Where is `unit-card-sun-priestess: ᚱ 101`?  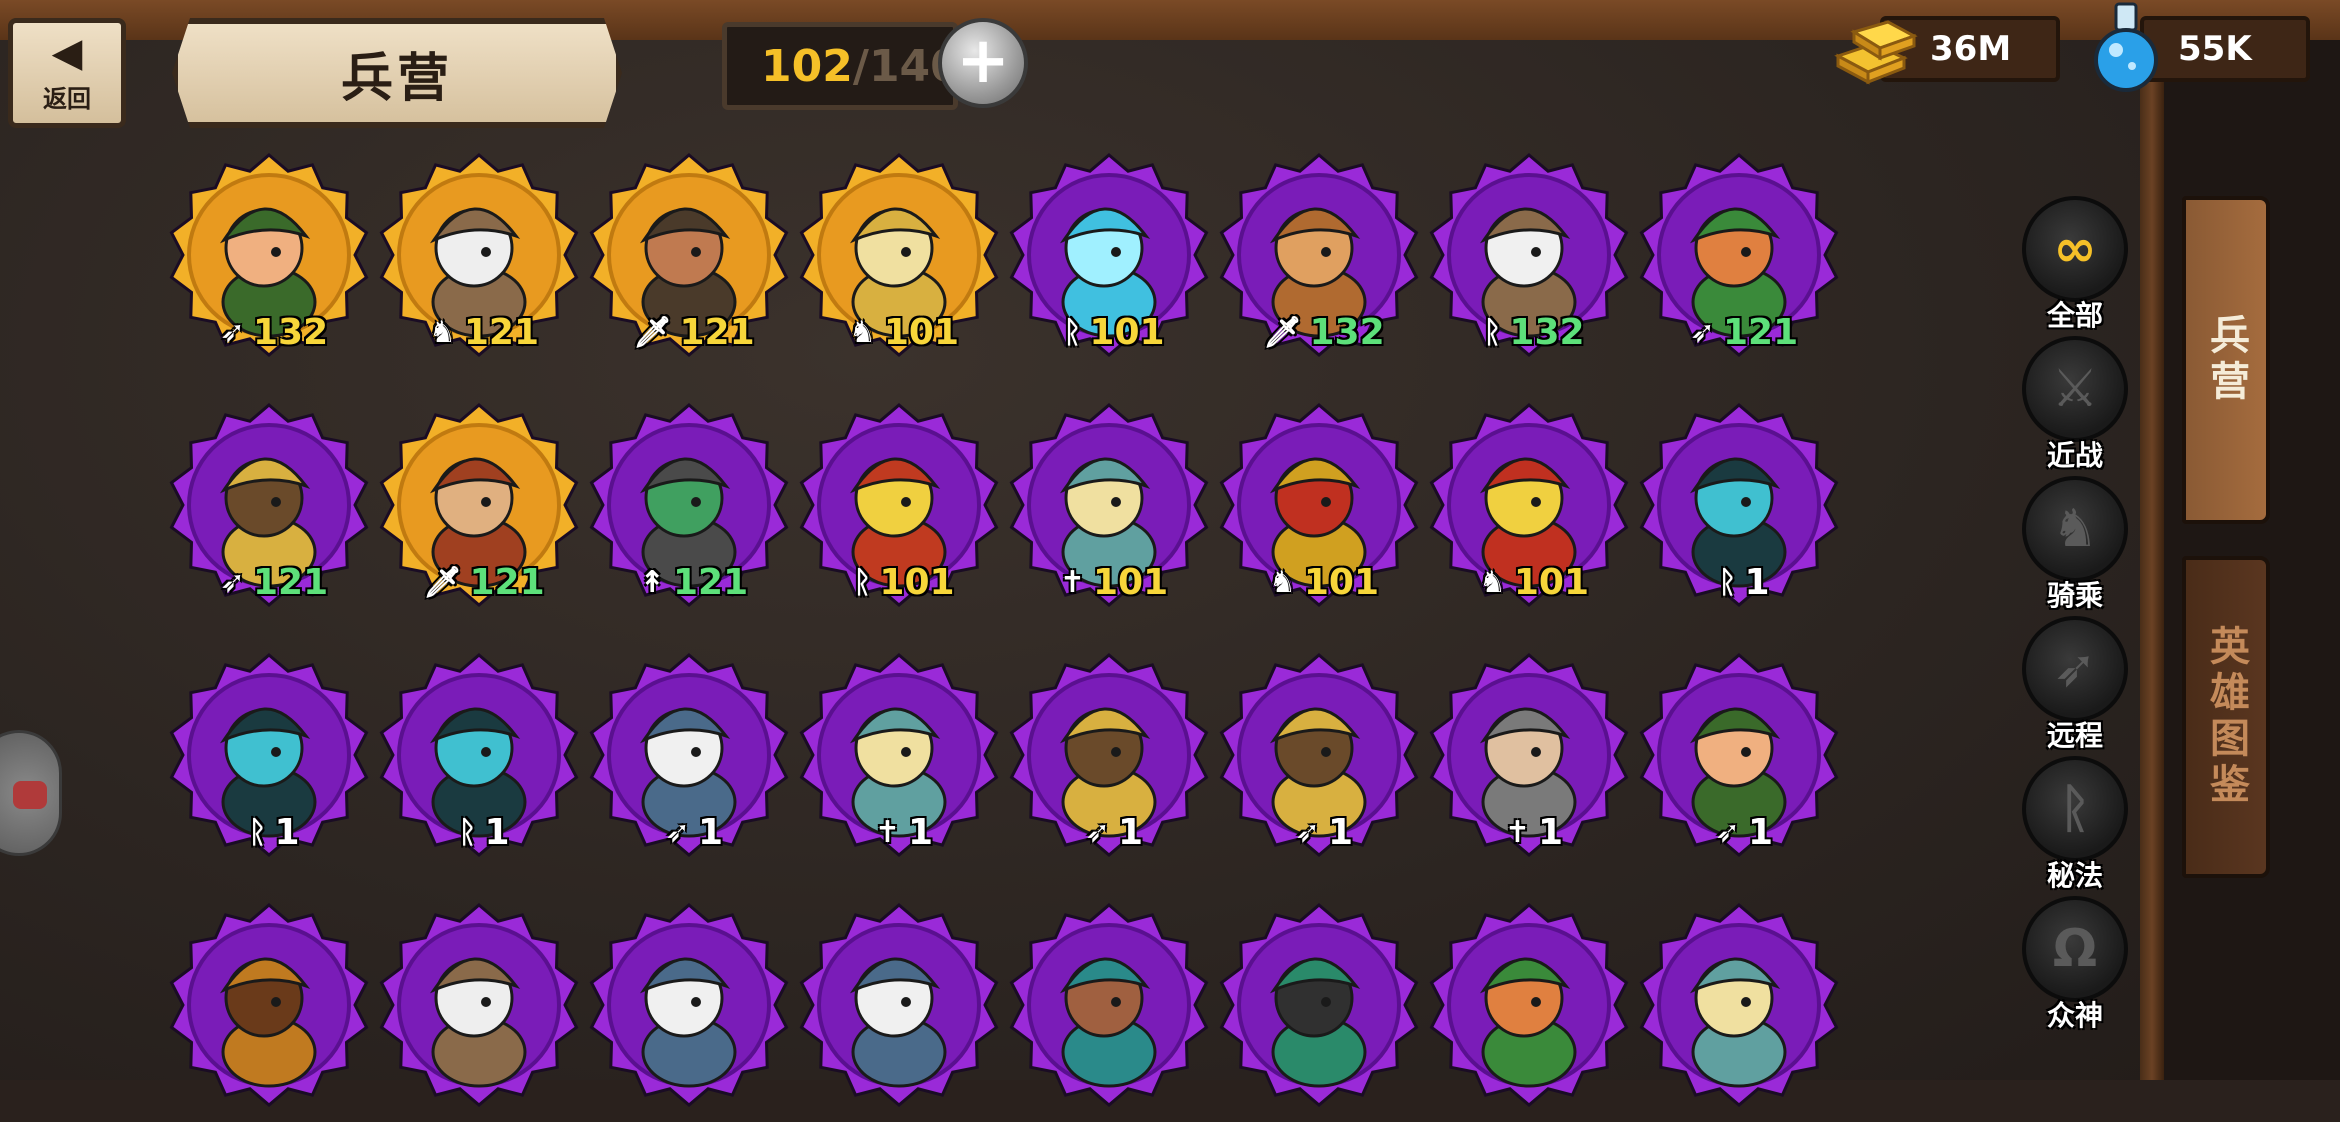
unit-card-sun-priestess: ᚱ 101 is located at coordinates (899, 512).